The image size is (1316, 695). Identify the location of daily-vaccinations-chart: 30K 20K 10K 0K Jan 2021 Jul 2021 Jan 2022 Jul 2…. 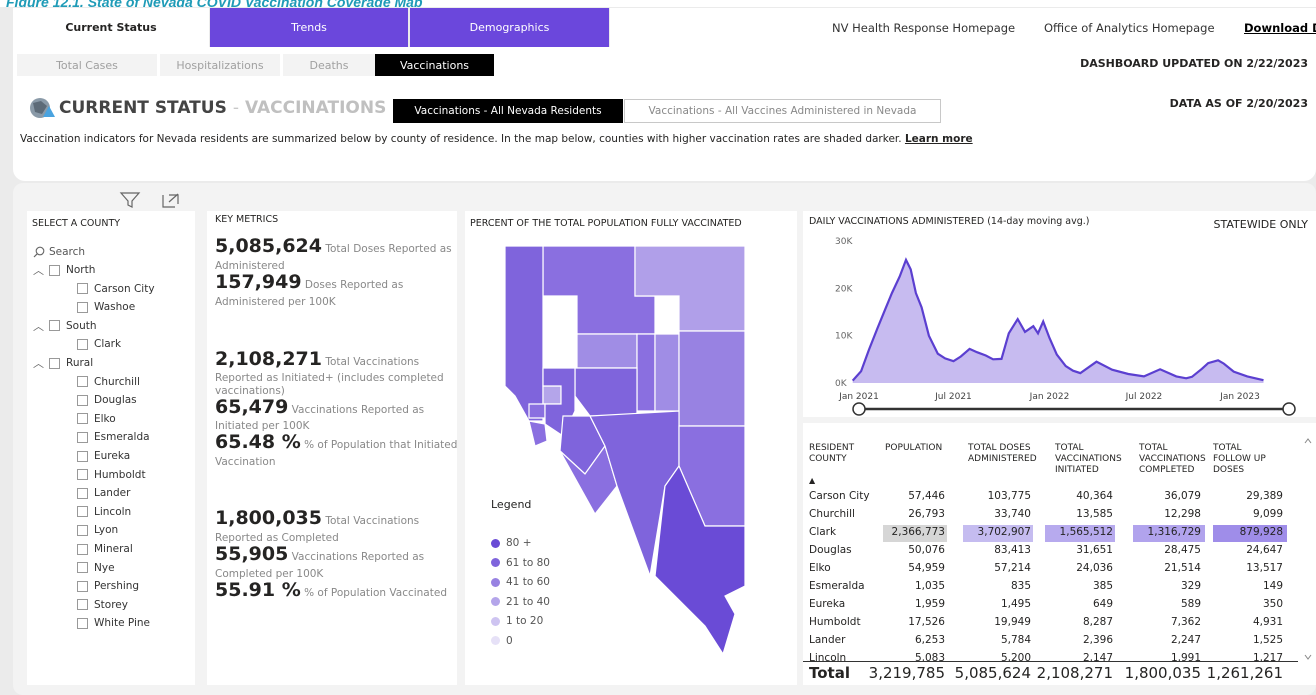
(1059, 323).